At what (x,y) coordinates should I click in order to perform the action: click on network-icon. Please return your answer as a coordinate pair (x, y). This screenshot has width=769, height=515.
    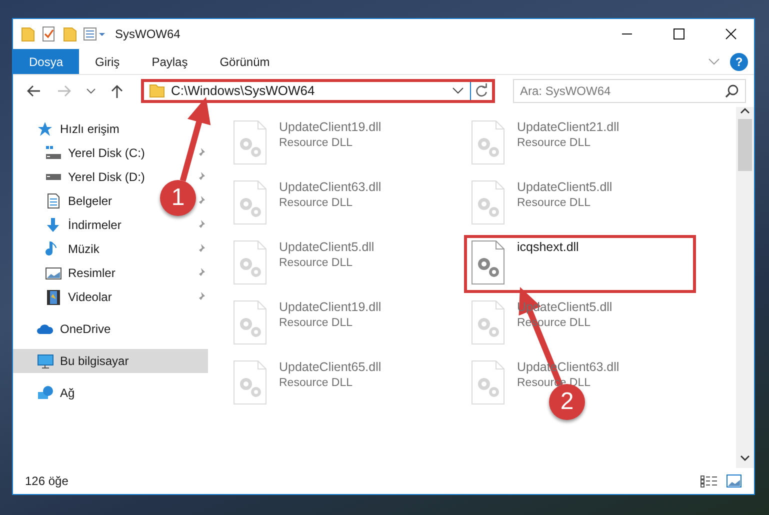
    Looking at the image, I should click on (45, 393).